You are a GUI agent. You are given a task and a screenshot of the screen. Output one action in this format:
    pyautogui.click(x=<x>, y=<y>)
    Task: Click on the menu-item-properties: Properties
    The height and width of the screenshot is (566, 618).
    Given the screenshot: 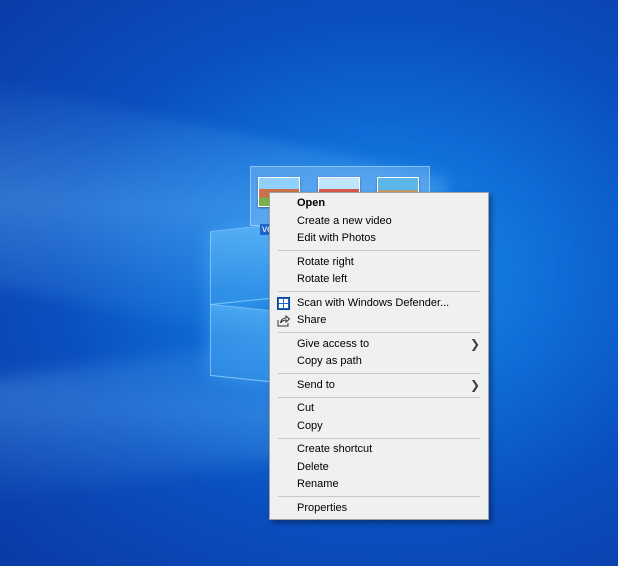 What is the action you would take?
    pyautogui.click(x=379, y=509)
    